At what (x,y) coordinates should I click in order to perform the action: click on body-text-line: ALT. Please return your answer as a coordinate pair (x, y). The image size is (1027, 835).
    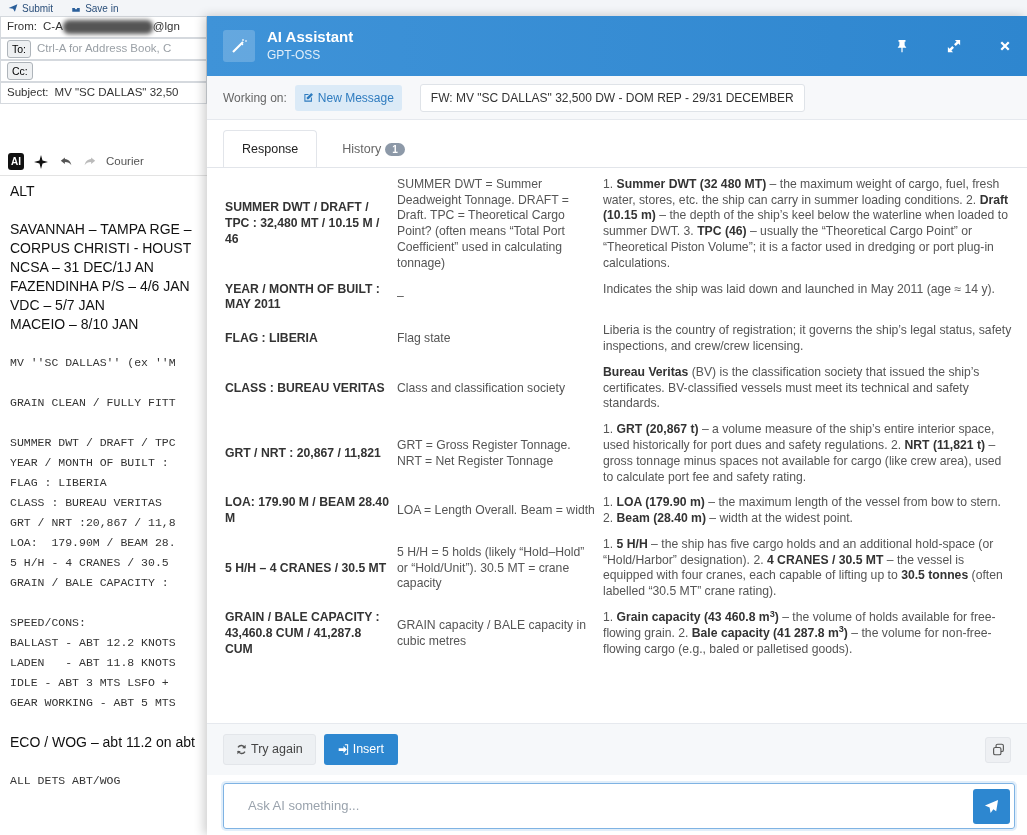
    Looking at the image, I should click on (23, 191).